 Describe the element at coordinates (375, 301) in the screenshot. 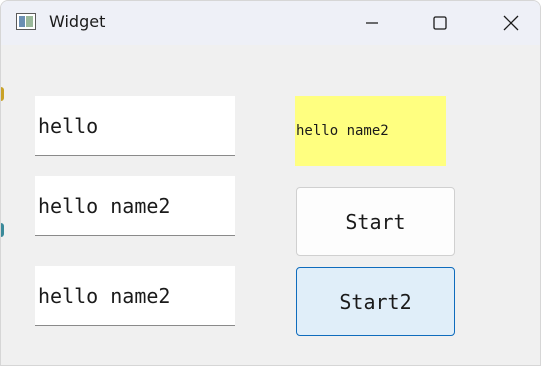

I see `start2-button: Start2` at that location.